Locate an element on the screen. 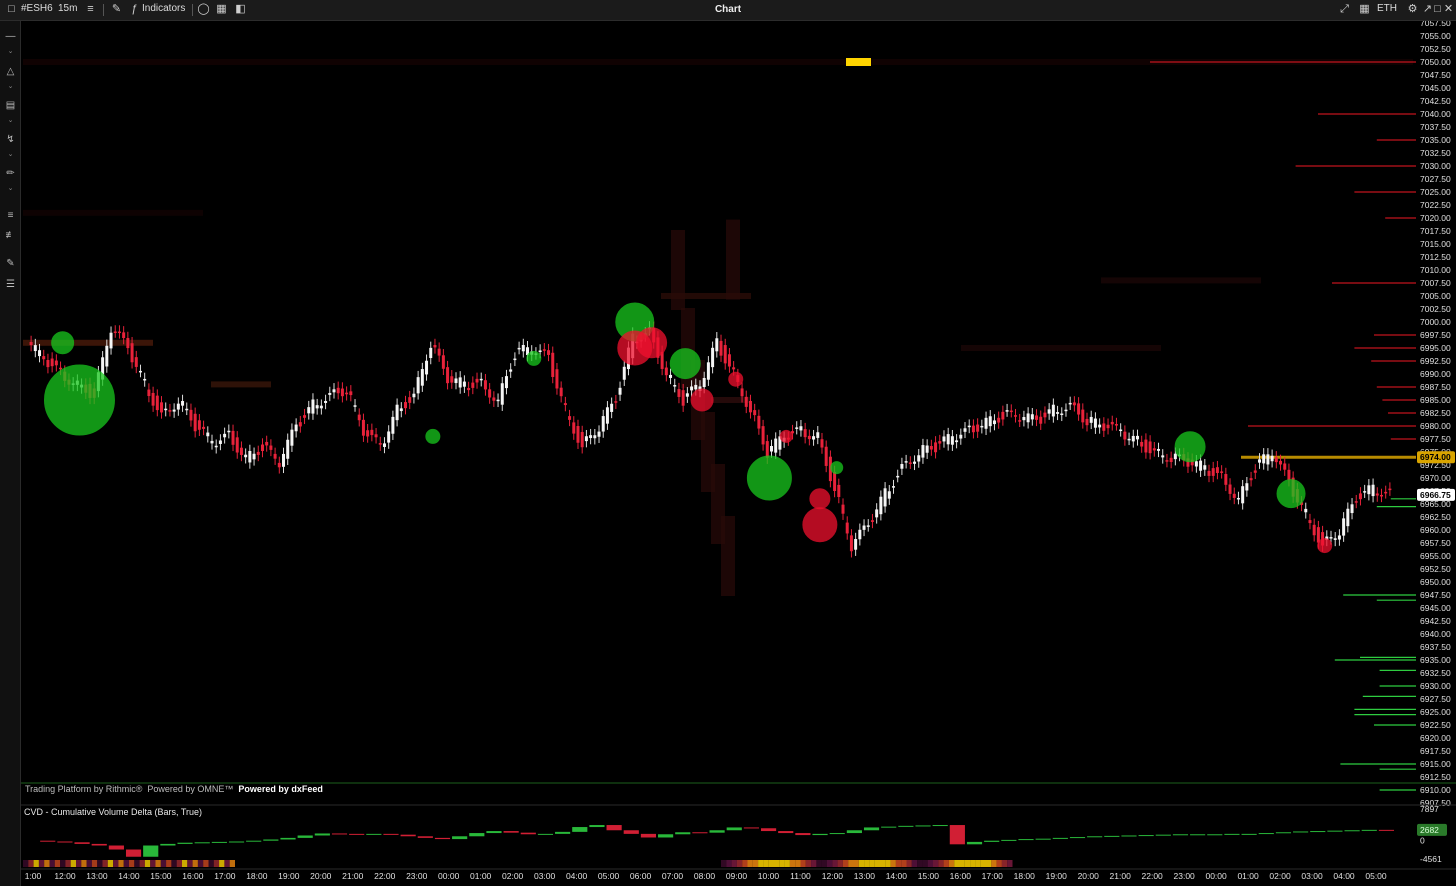  session-selector: ETH is located at coordinates (1387, 8).